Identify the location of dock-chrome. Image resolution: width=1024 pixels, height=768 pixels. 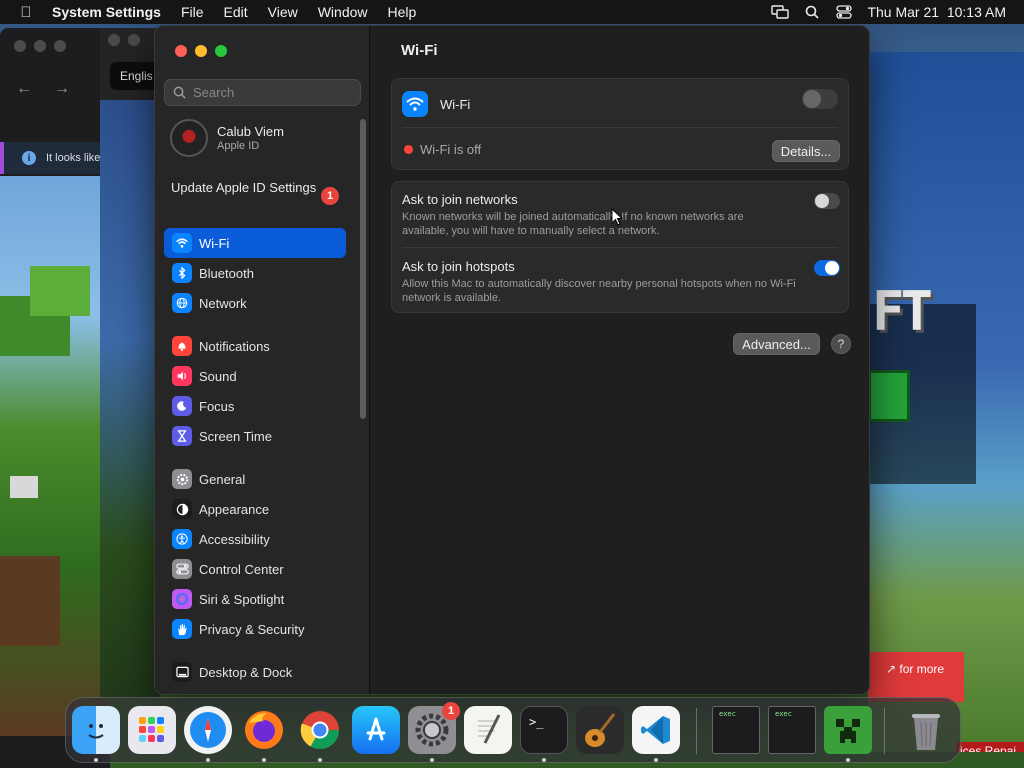
(320, 730).